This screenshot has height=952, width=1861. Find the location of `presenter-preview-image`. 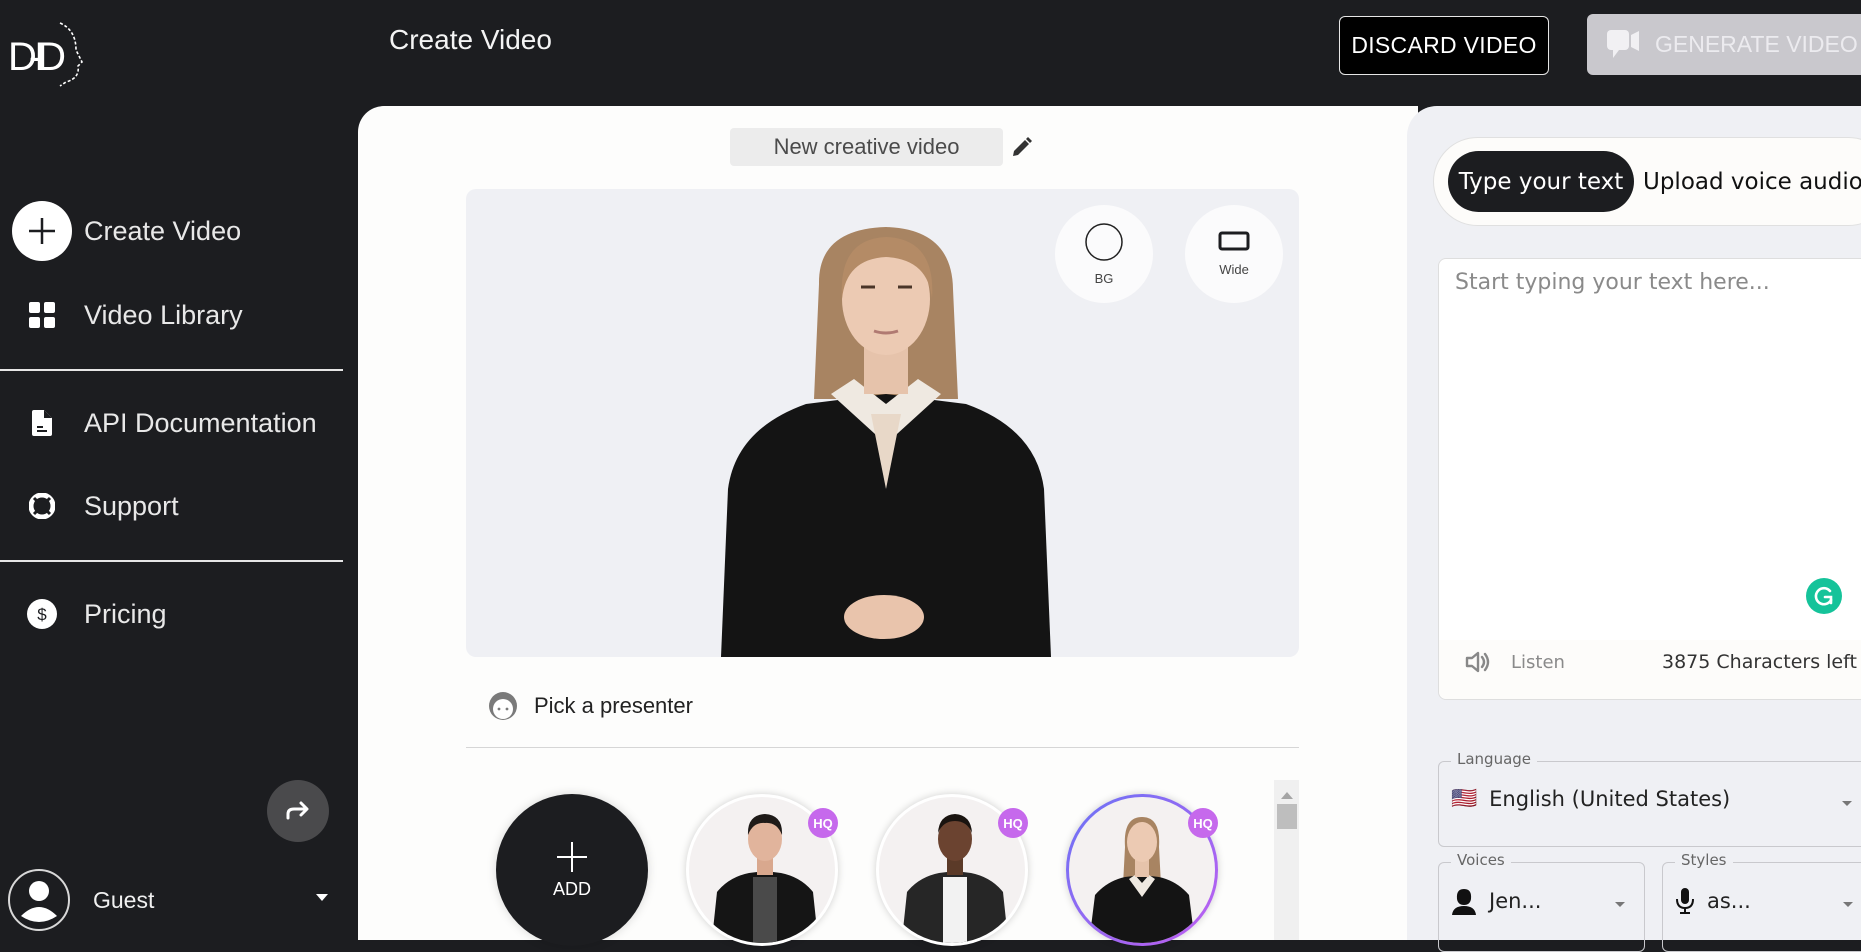

presenter-preview-image is located at coordinates (886, 442).